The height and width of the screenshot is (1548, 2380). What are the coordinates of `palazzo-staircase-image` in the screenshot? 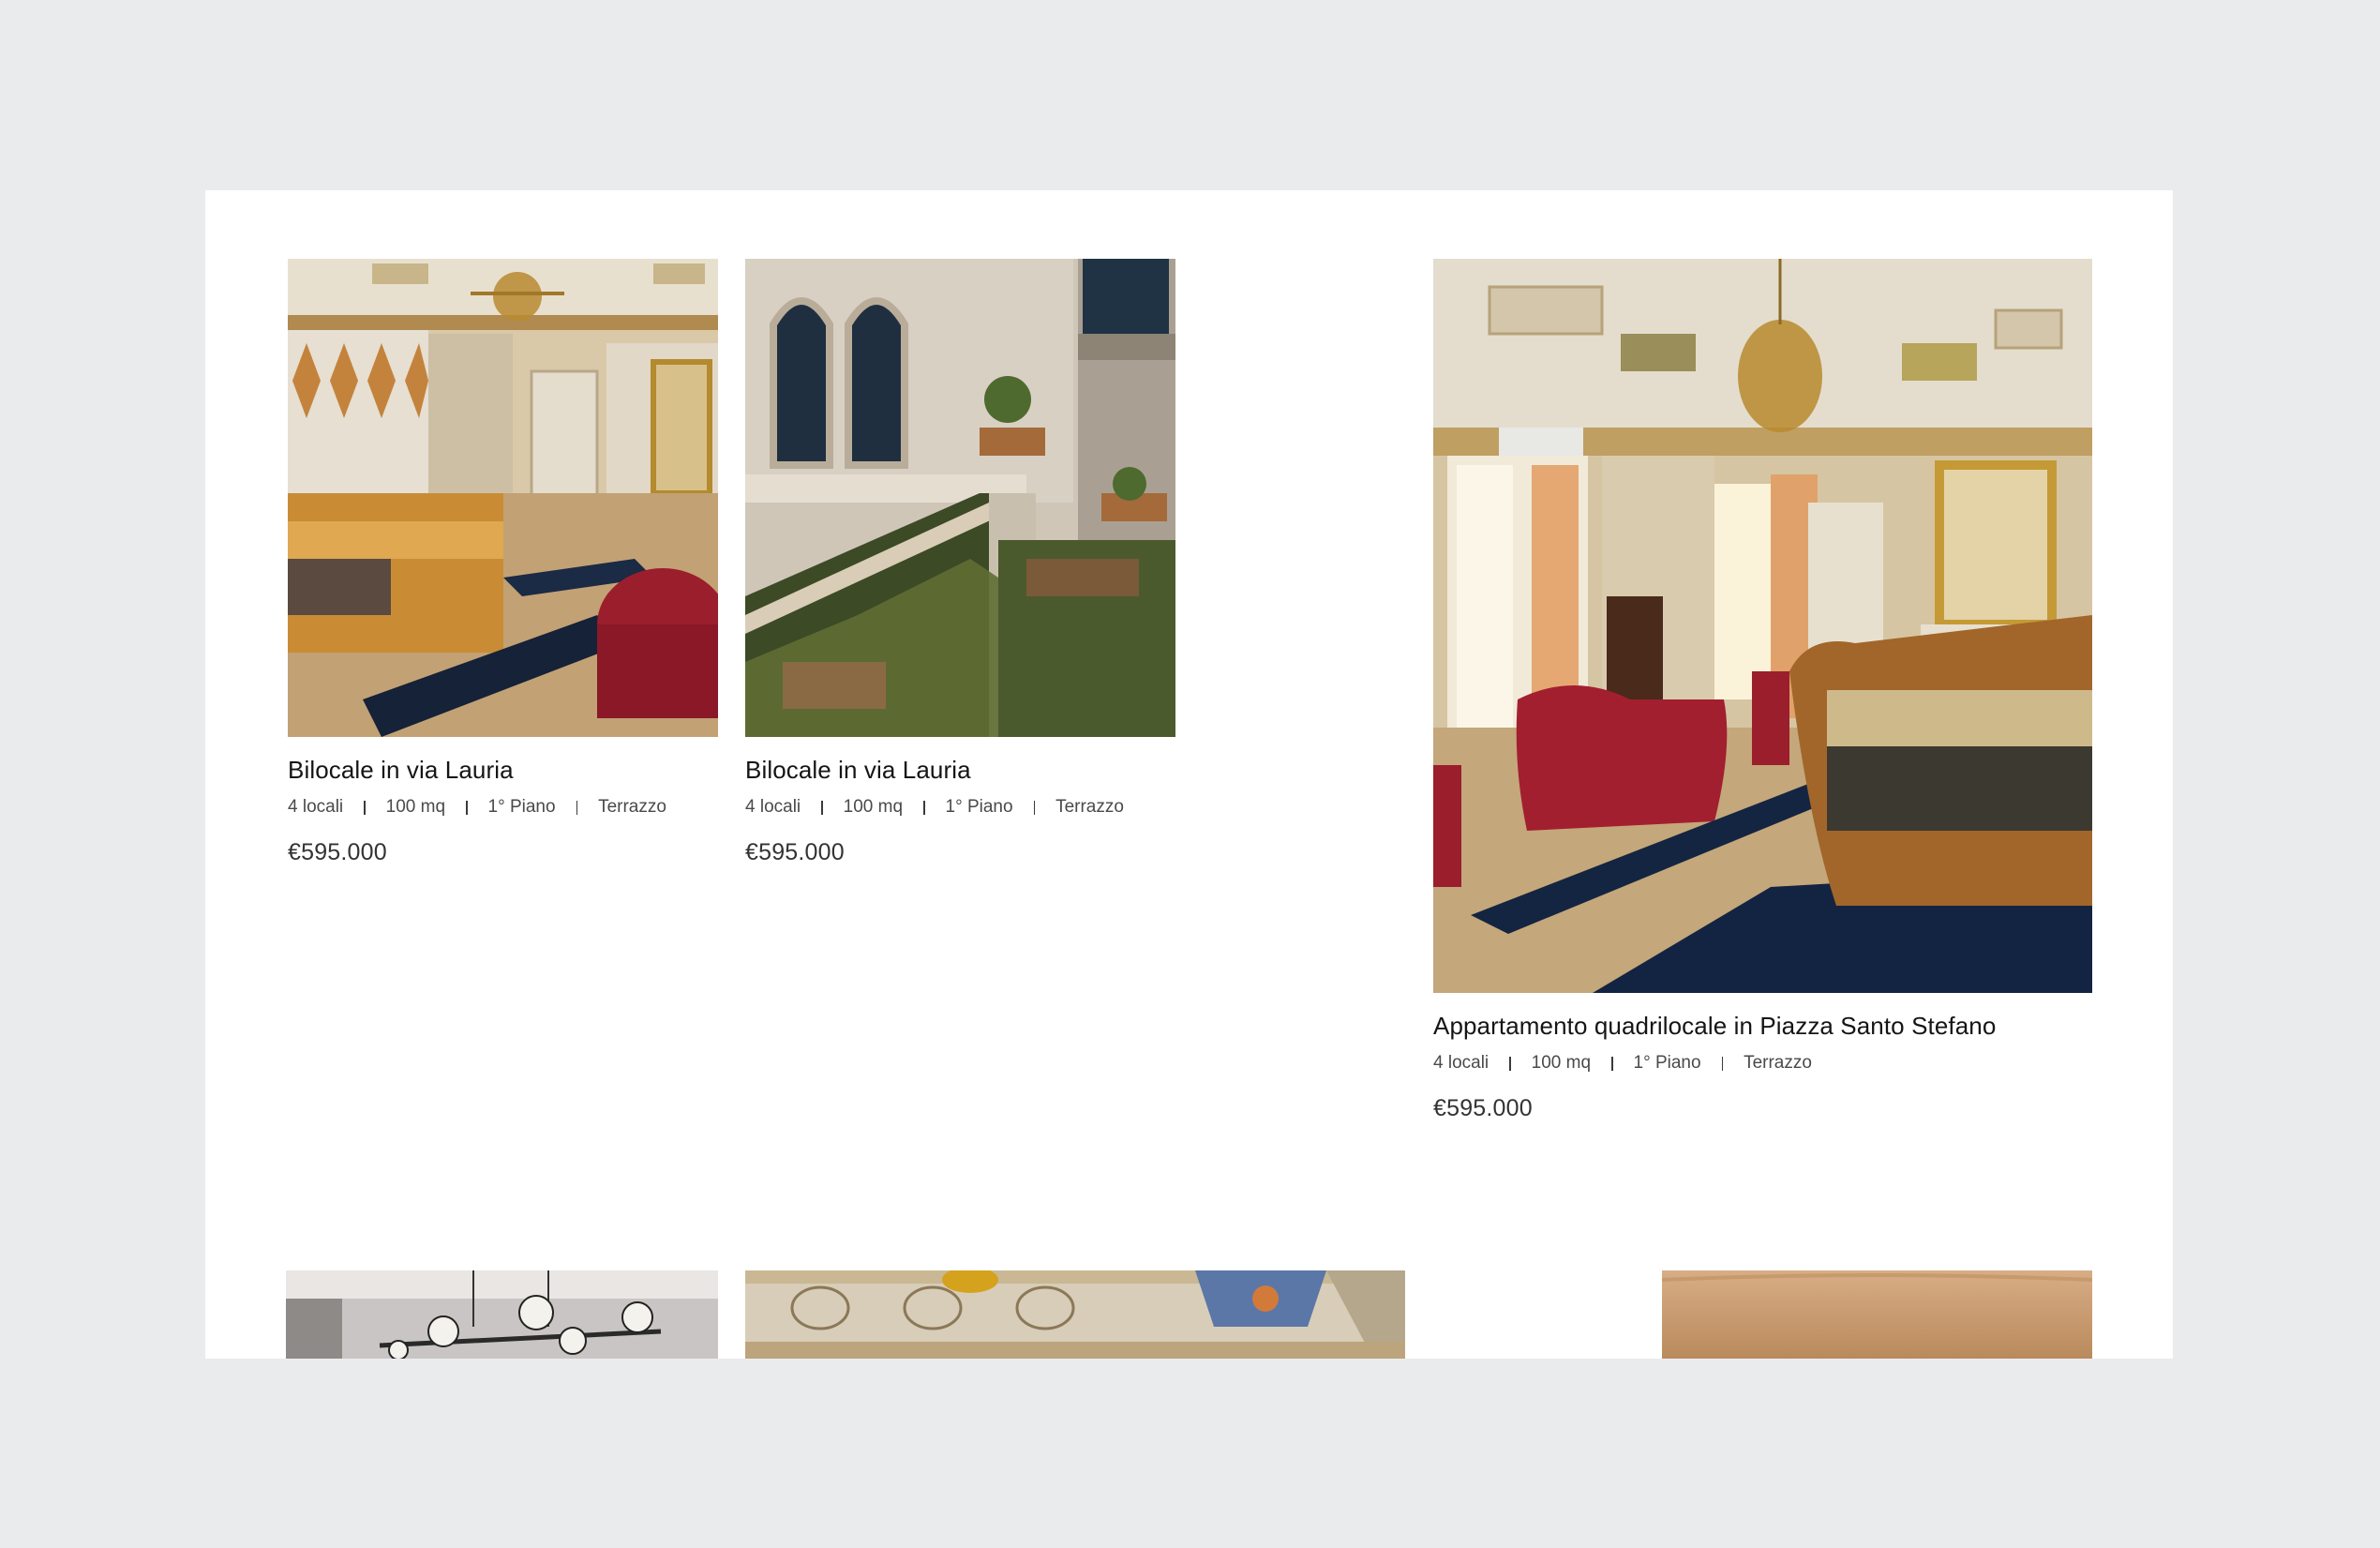 It's located at (960, 498).